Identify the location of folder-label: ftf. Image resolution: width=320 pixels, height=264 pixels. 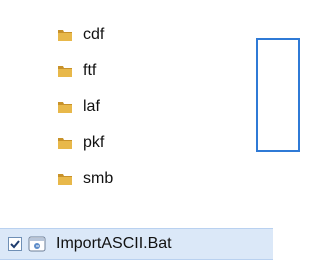
(90, 70).